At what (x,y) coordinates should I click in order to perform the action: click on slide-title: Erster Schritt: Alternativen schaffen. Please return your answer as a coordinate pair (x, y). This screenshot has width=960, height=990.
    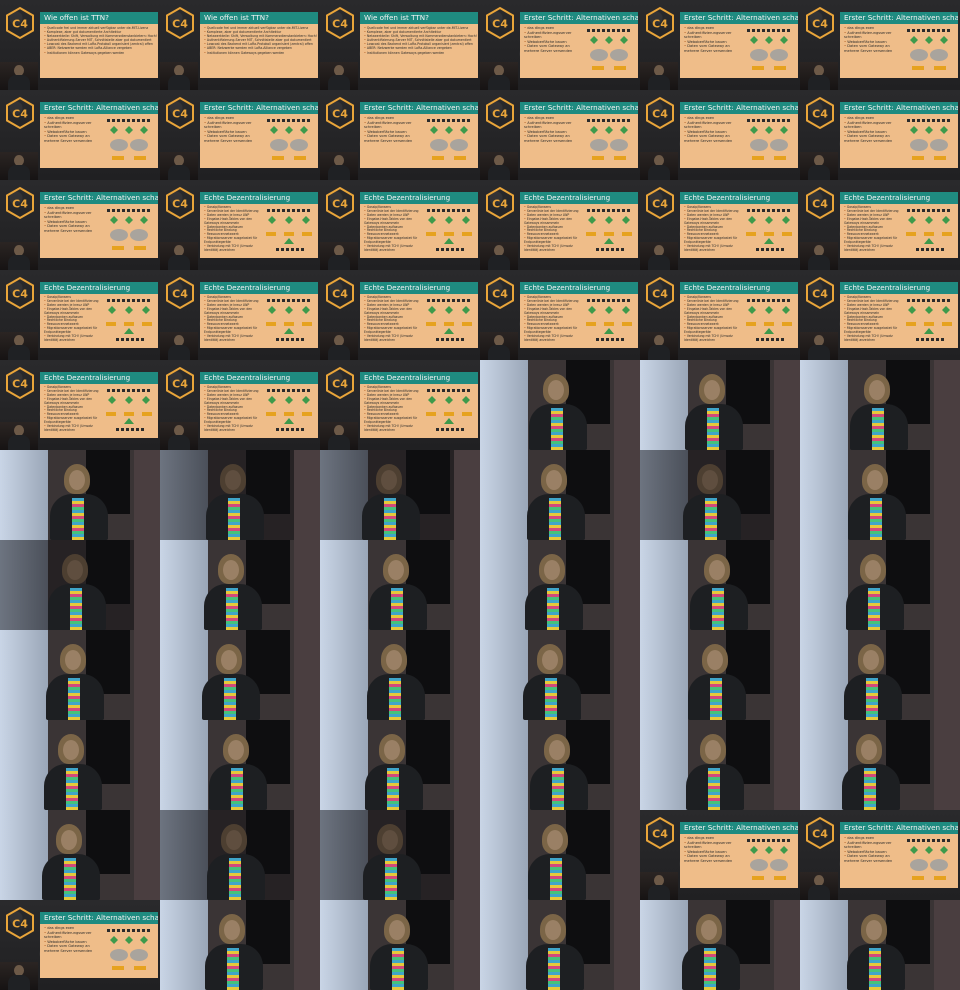
    Looking at the image, I should click on (99, 918).